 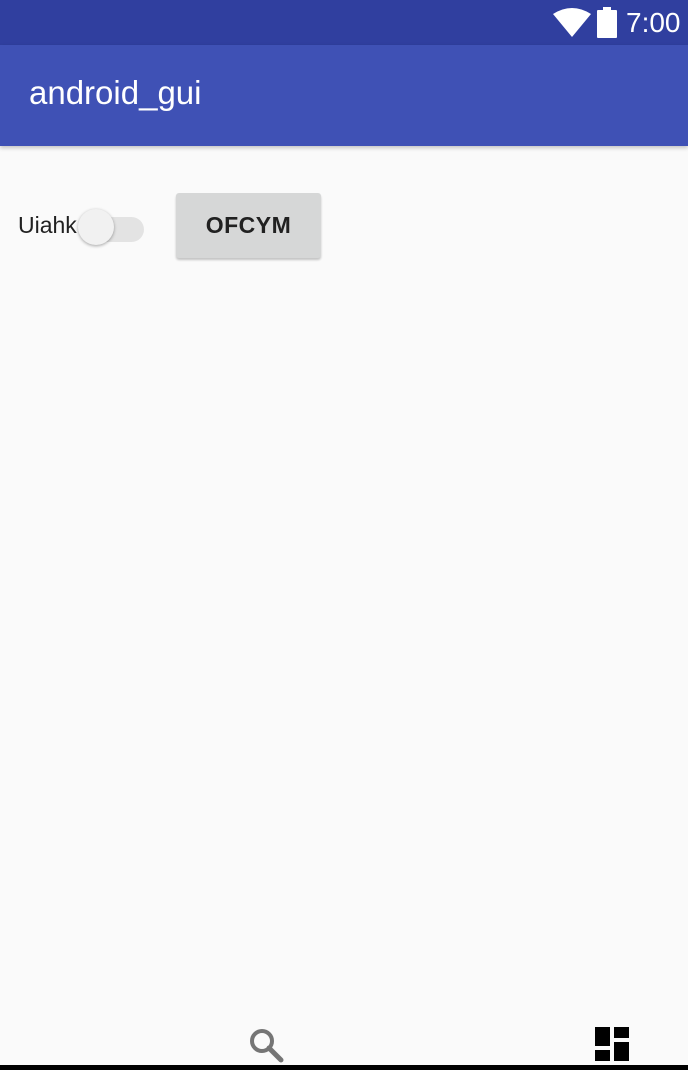 I want to click on status-time: 7:00, so click(x=653, y=22).